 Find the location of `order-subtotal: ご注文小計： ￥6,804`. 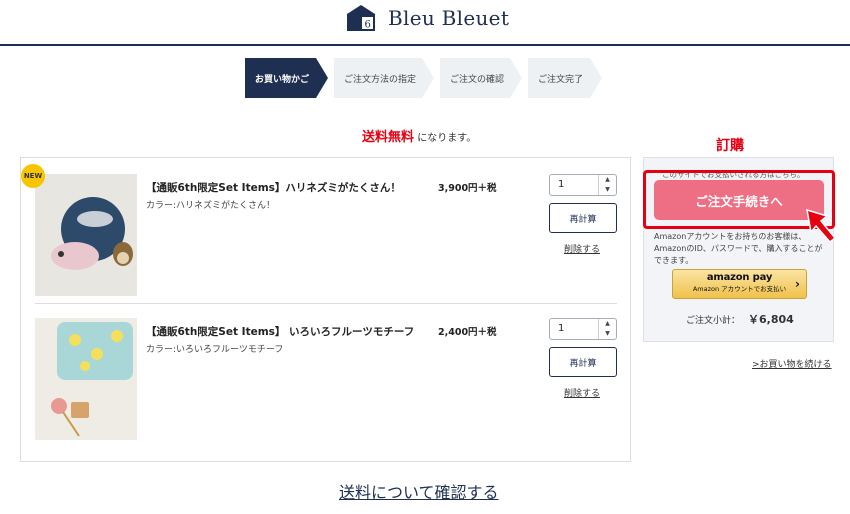

order-subtotal: ご注文小計： ￥6,804 is located at coordinates (740, 319).